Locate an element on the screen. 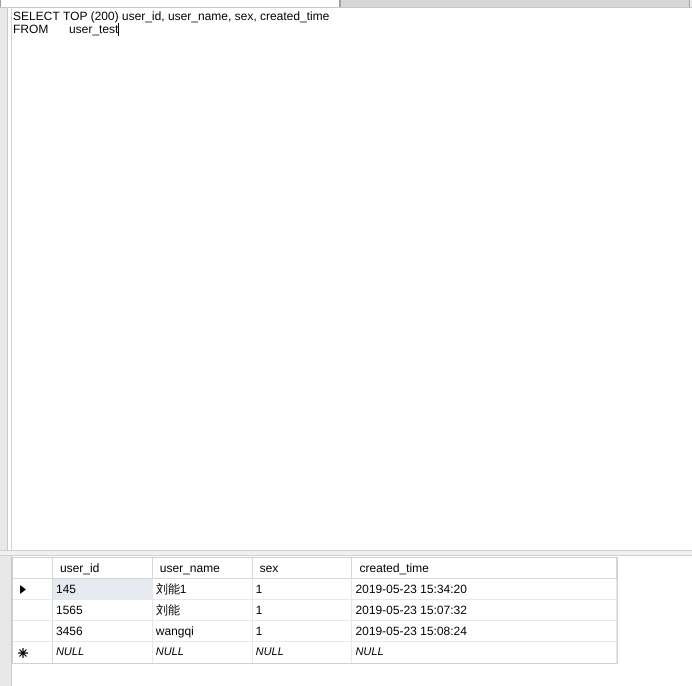 The image size is (692, 686). table-cell: 145 is located at coordinates (102, 589).